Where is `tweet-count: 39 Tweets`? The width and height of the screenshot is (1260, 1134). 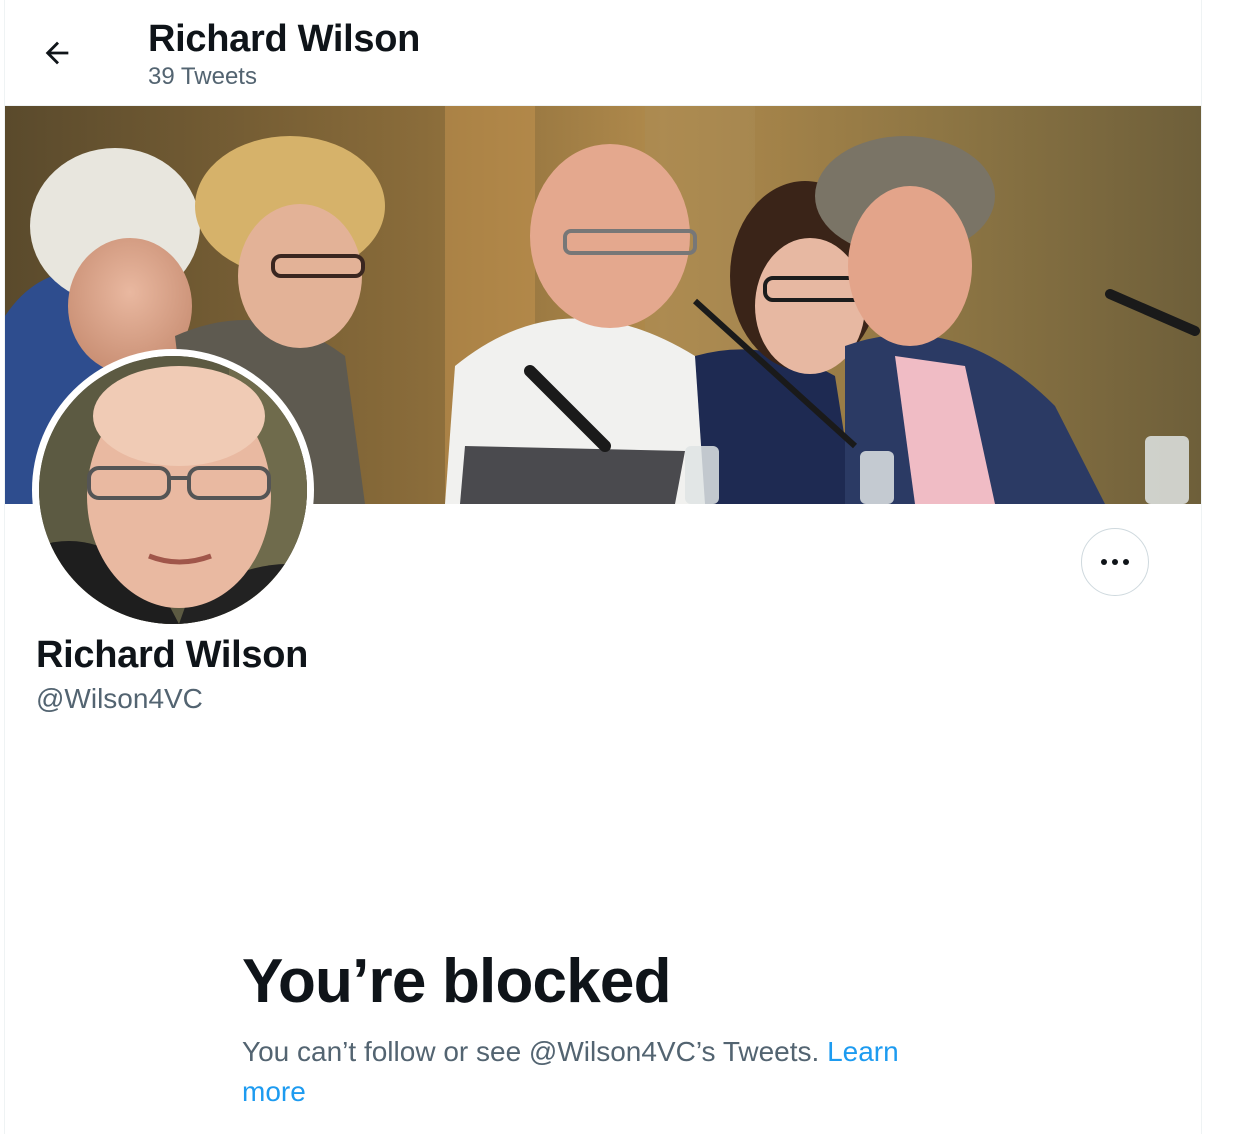
tweet-count: 39 Tweets is located at coordinates (202, 76).